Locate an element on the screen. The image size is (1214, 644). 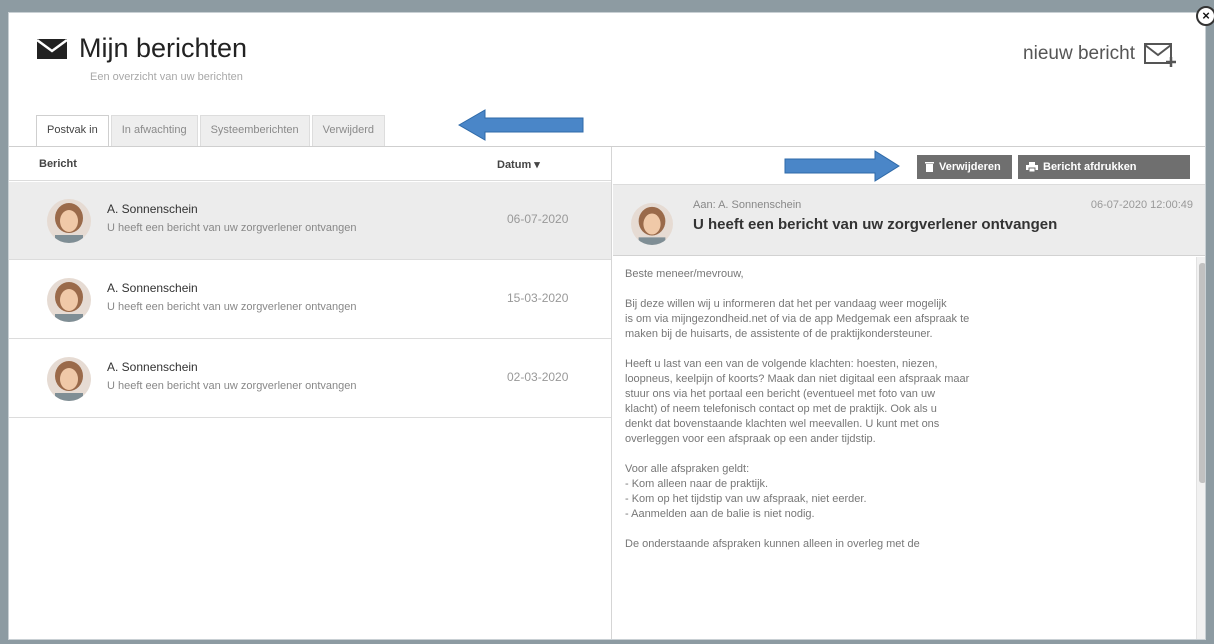
tab-system-messages: Systeemberichten is located at coordinates (254, 130).